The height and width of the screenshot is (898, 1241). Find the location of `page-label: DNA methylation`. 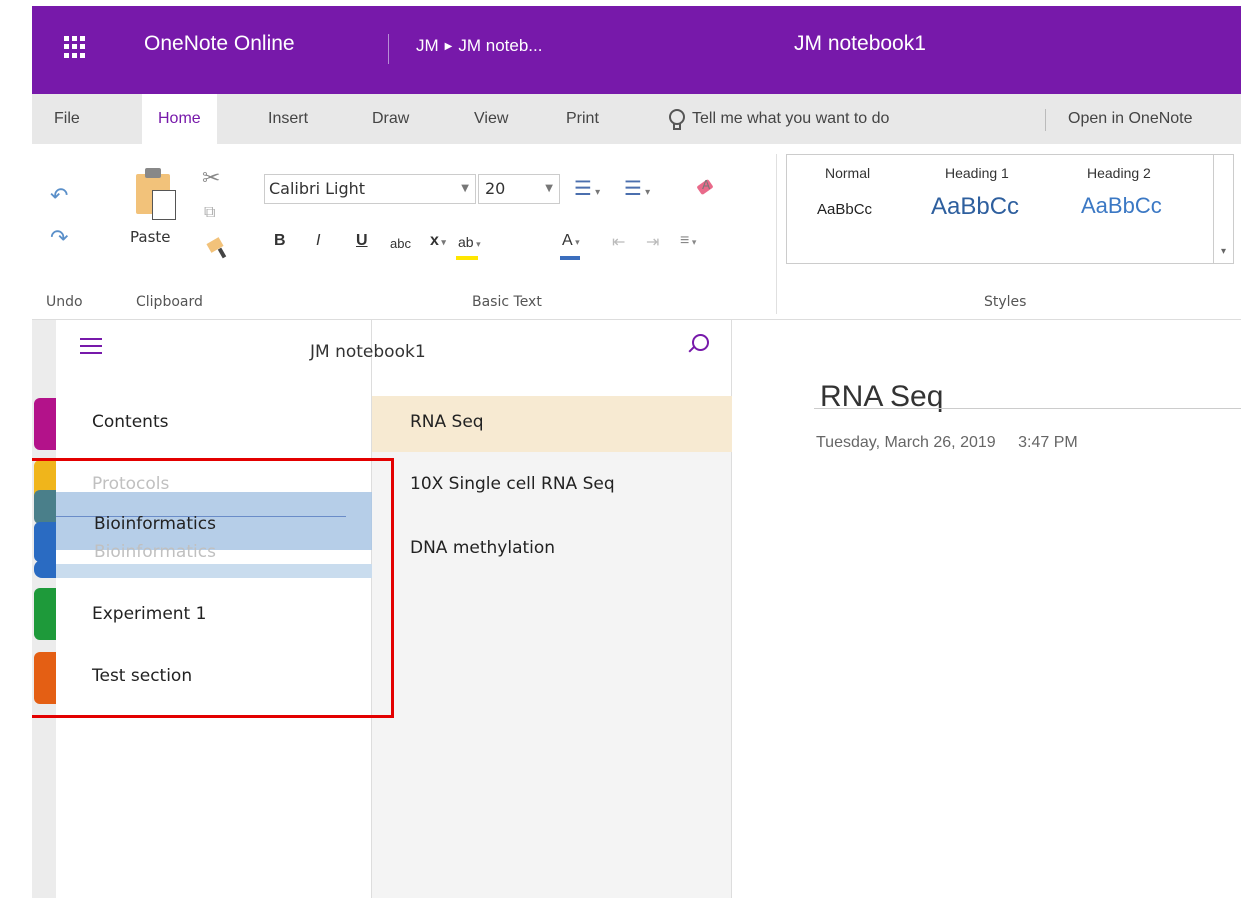

page-label: DNA methylation is located at coordinates (483, 548).